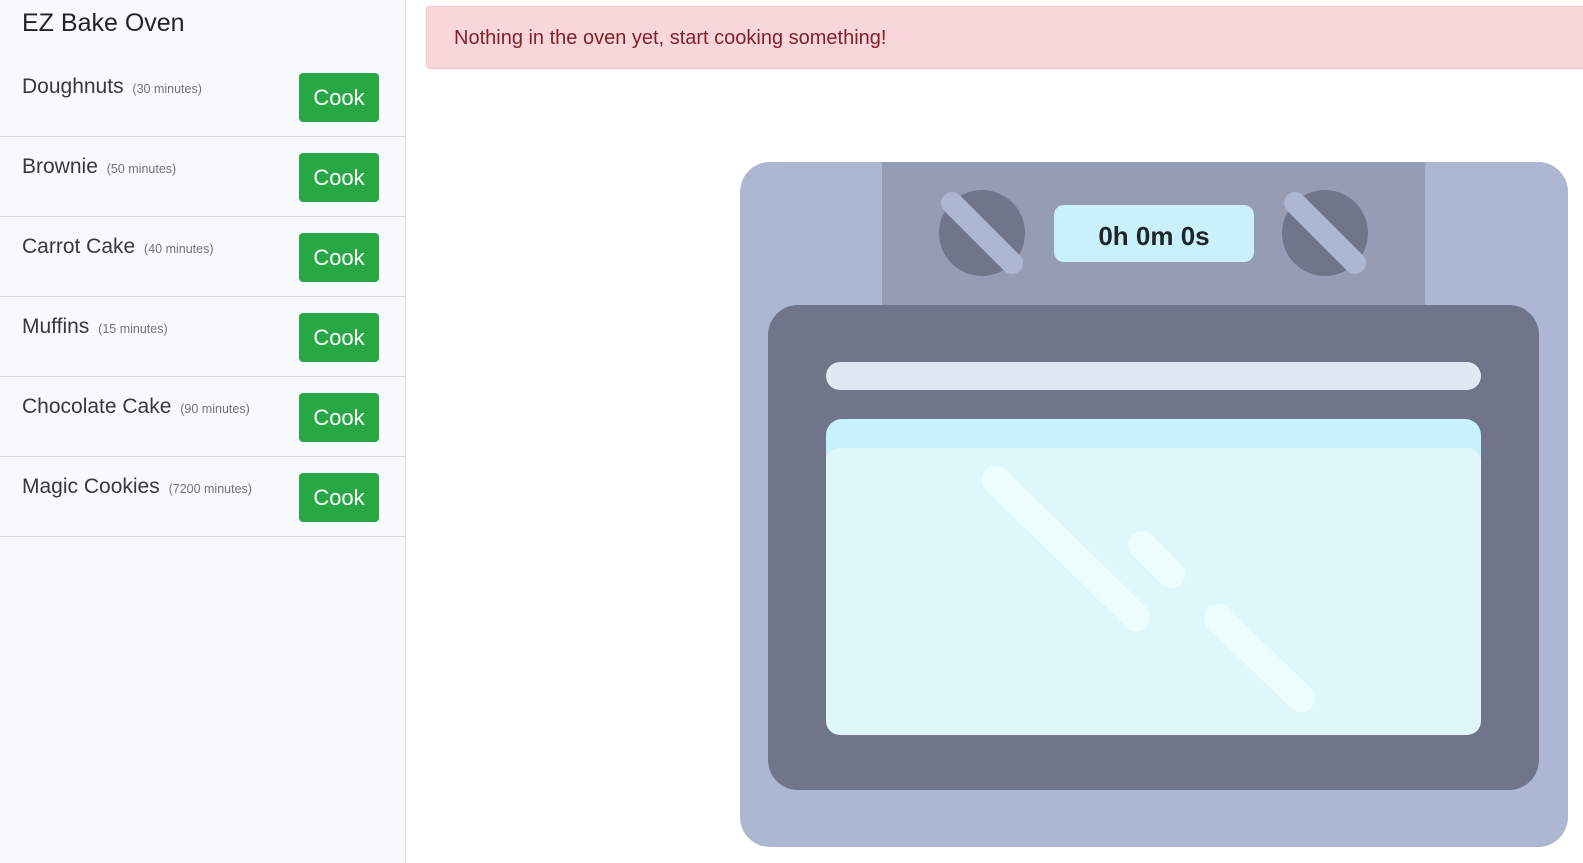 The image size is (1583, 863). I want to click on recipe-time: (90 minutes), so click(215, 409).